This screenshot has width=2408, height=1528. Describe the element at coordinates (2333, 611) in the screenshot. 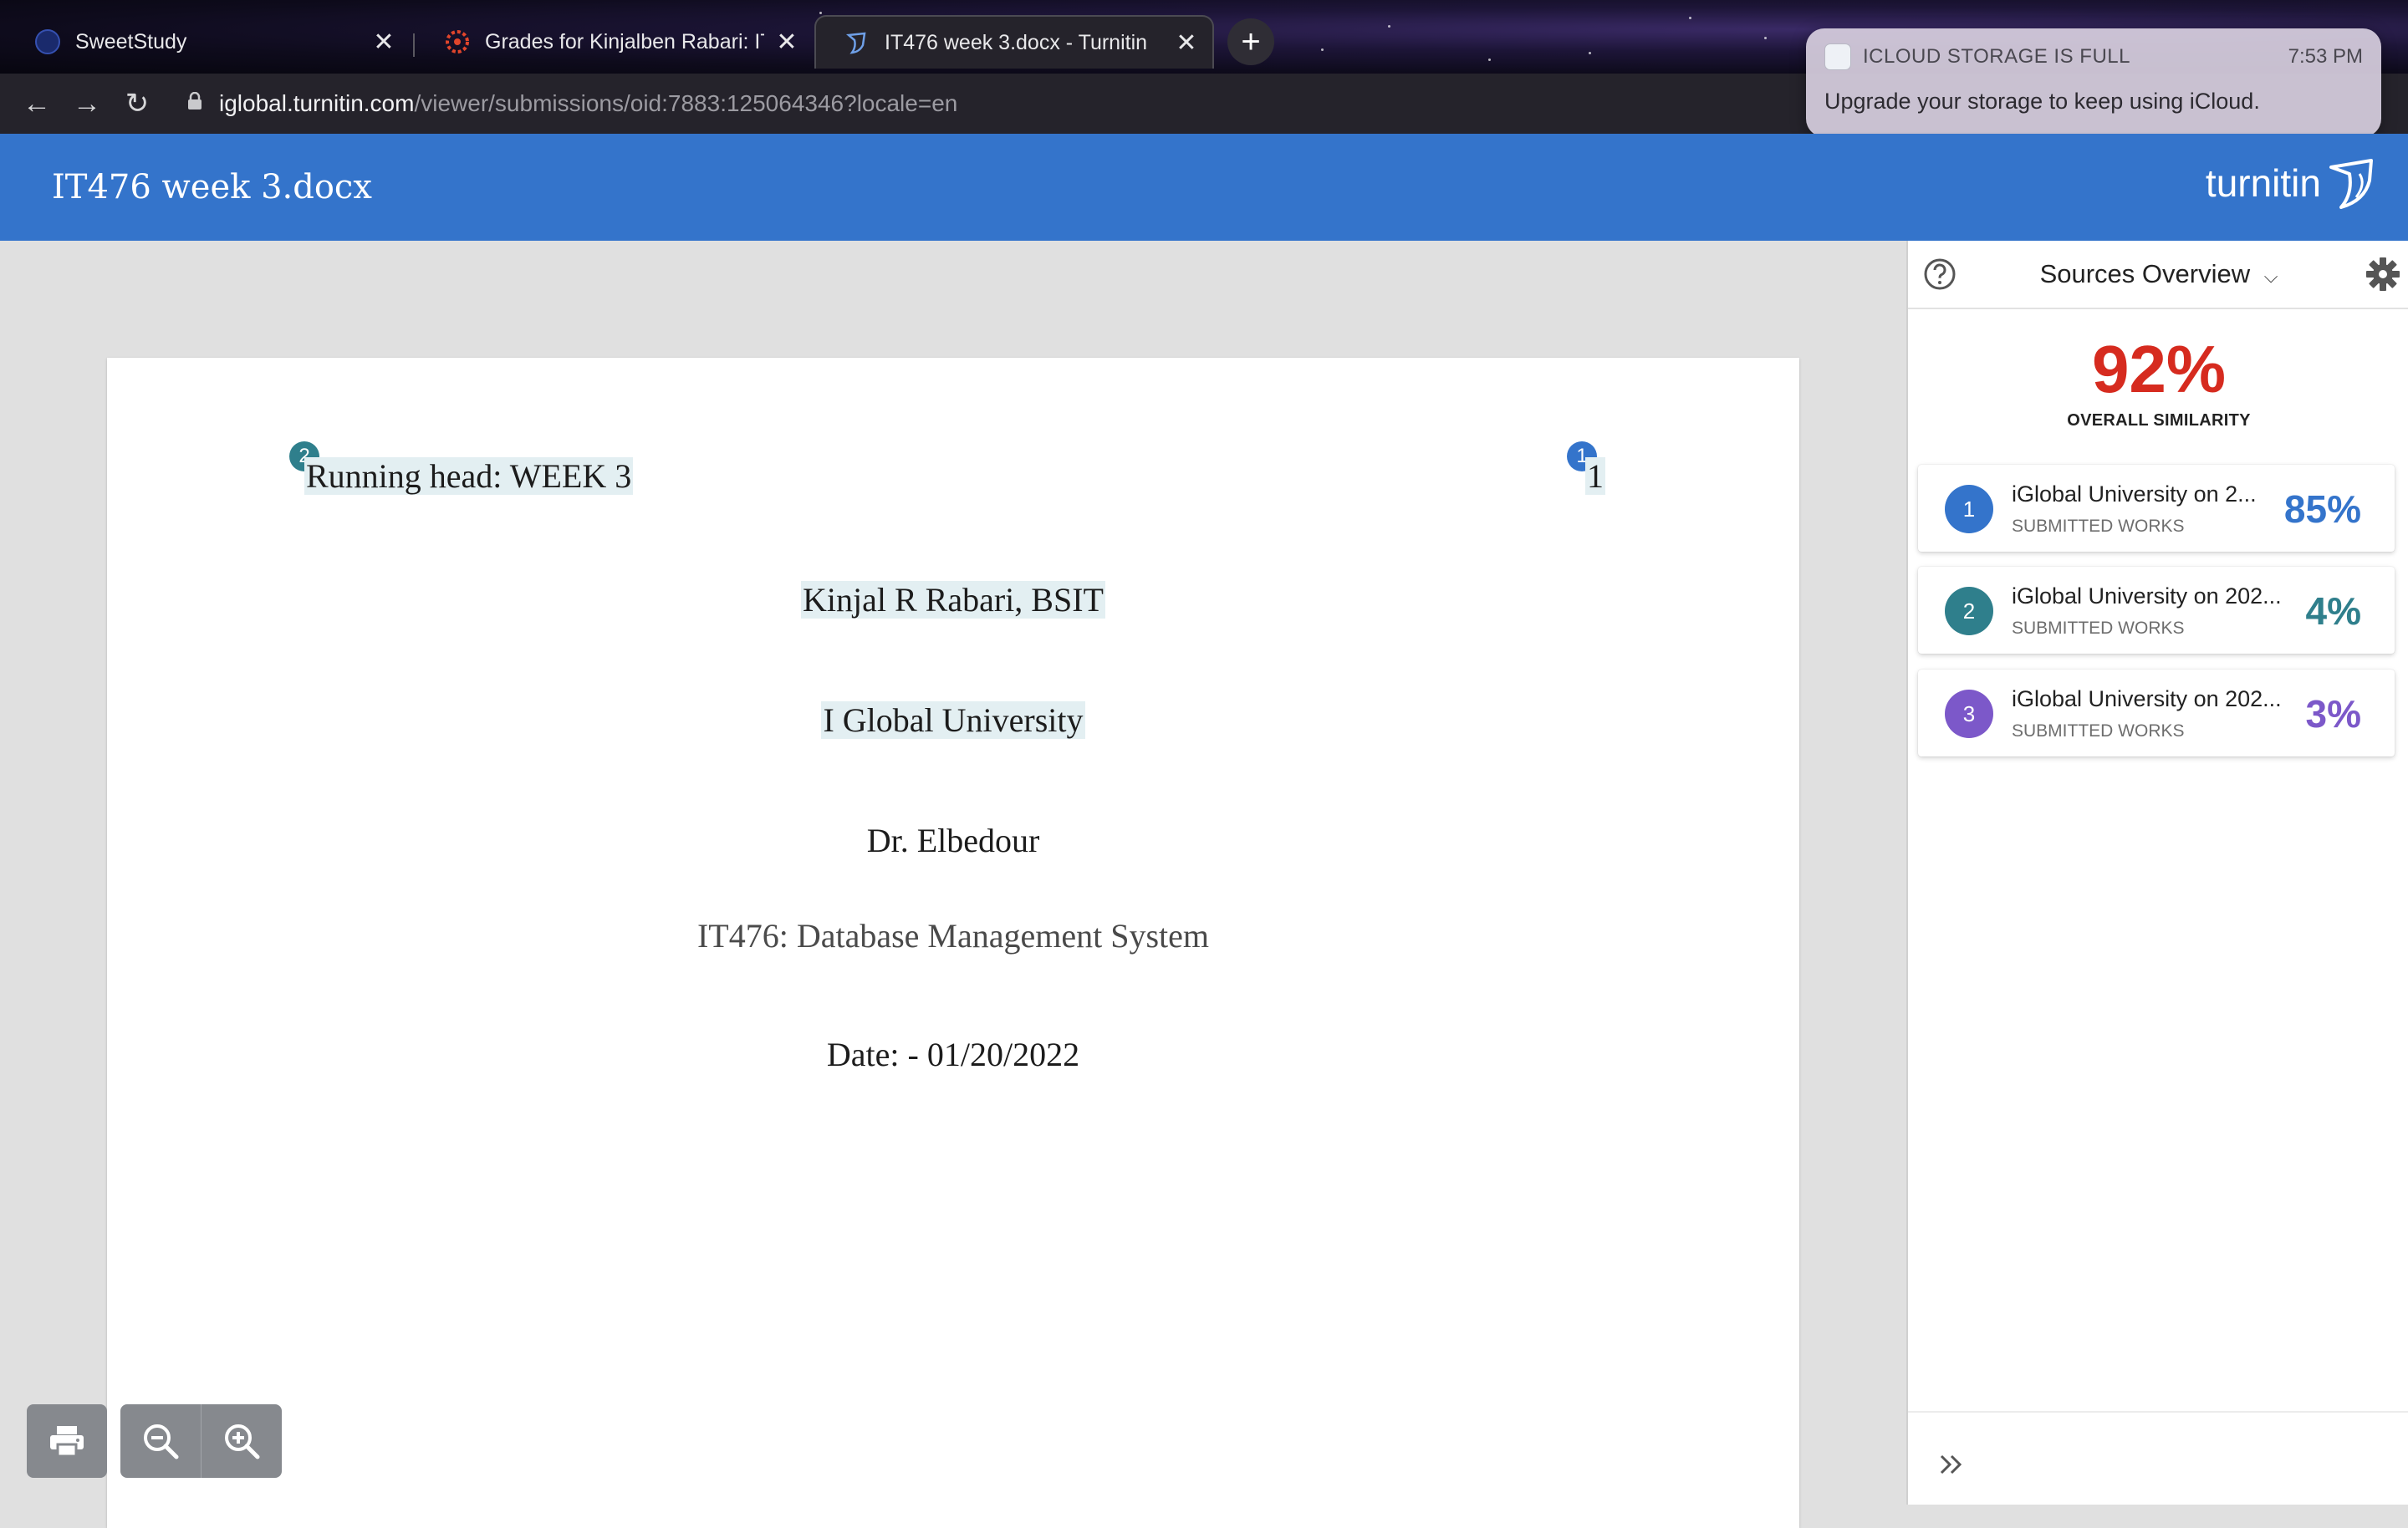

I see `source-percent: 4%` at that location.